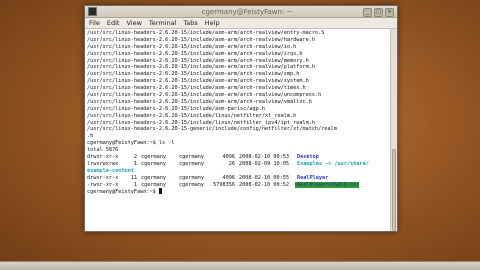  Describe the element at coordinates (212, 23) in the screenshot. I see `menu-help: Help` at that location.